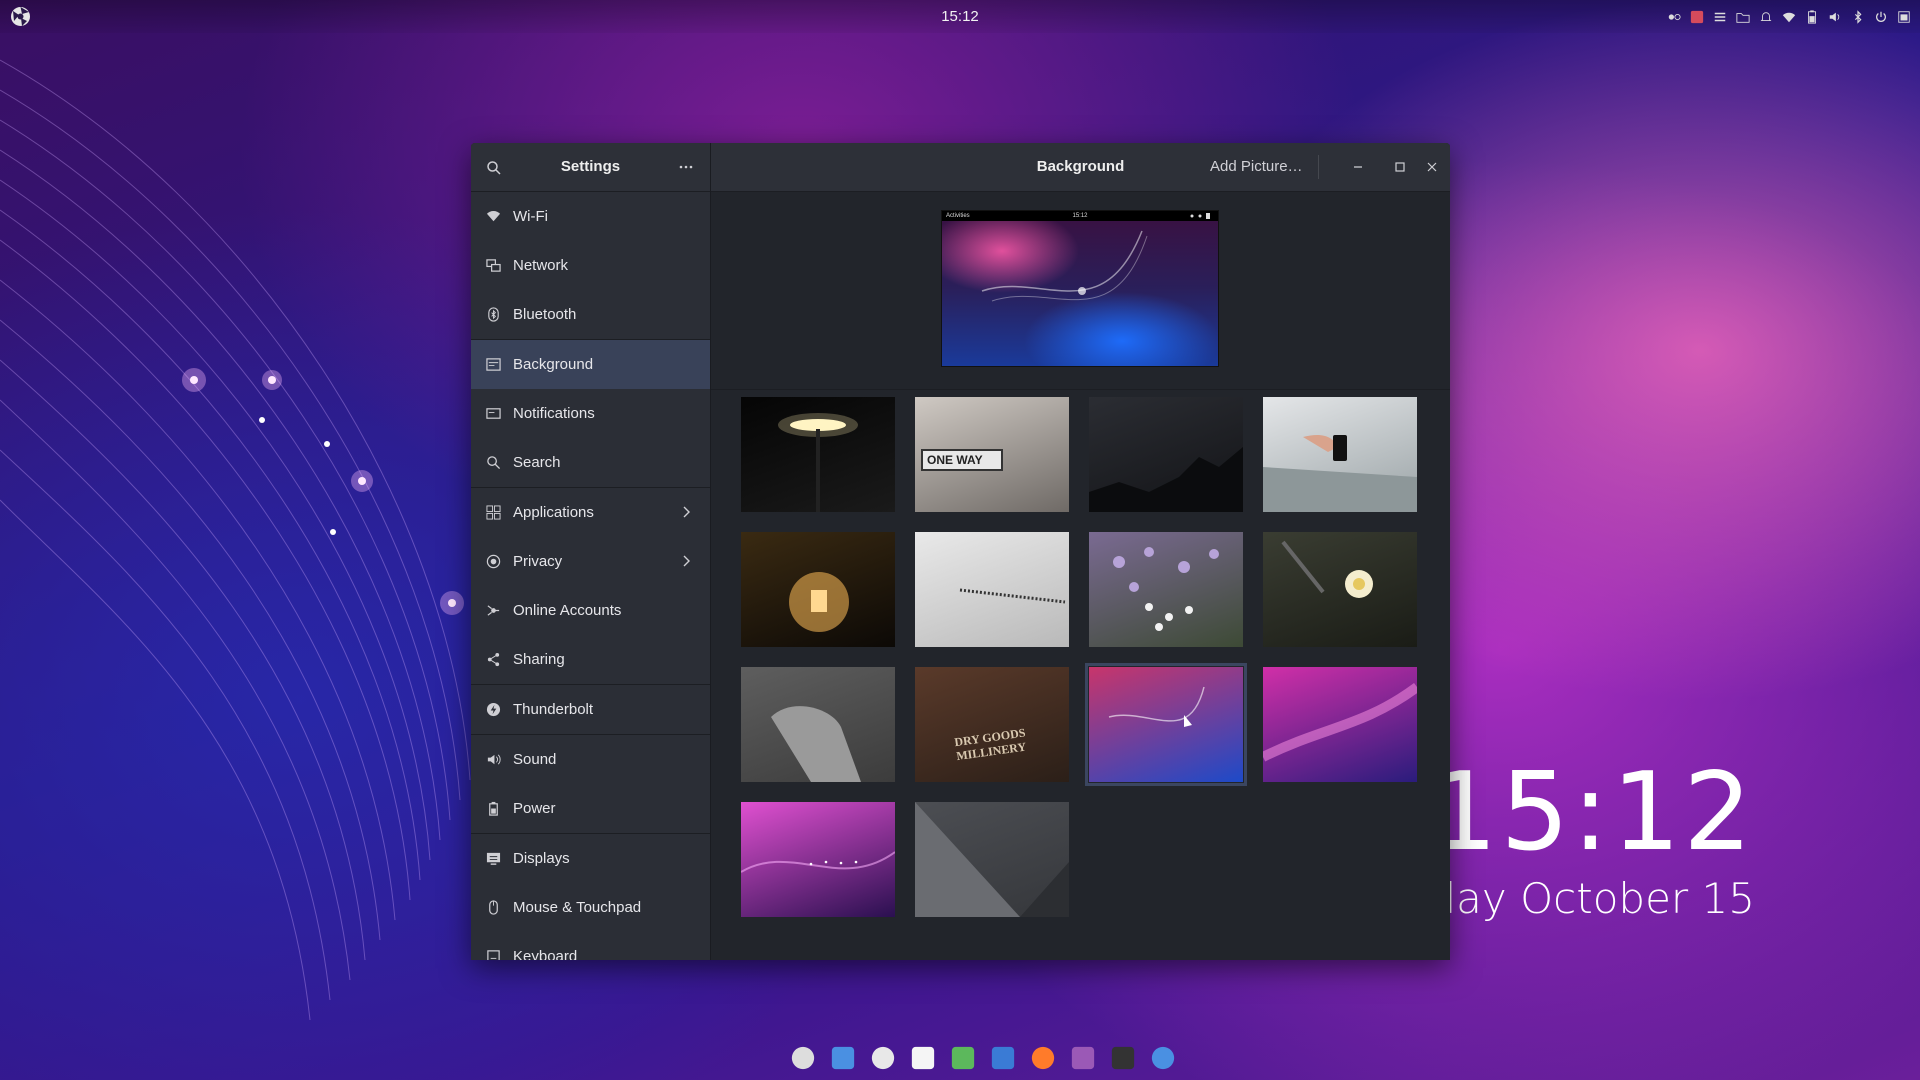 This screenshot has height=1080, width=1920. What do you see at coordinates (1043, 1058) in the screenshot?
I see `firefox-icon` at bounding box center [1043, 1058].